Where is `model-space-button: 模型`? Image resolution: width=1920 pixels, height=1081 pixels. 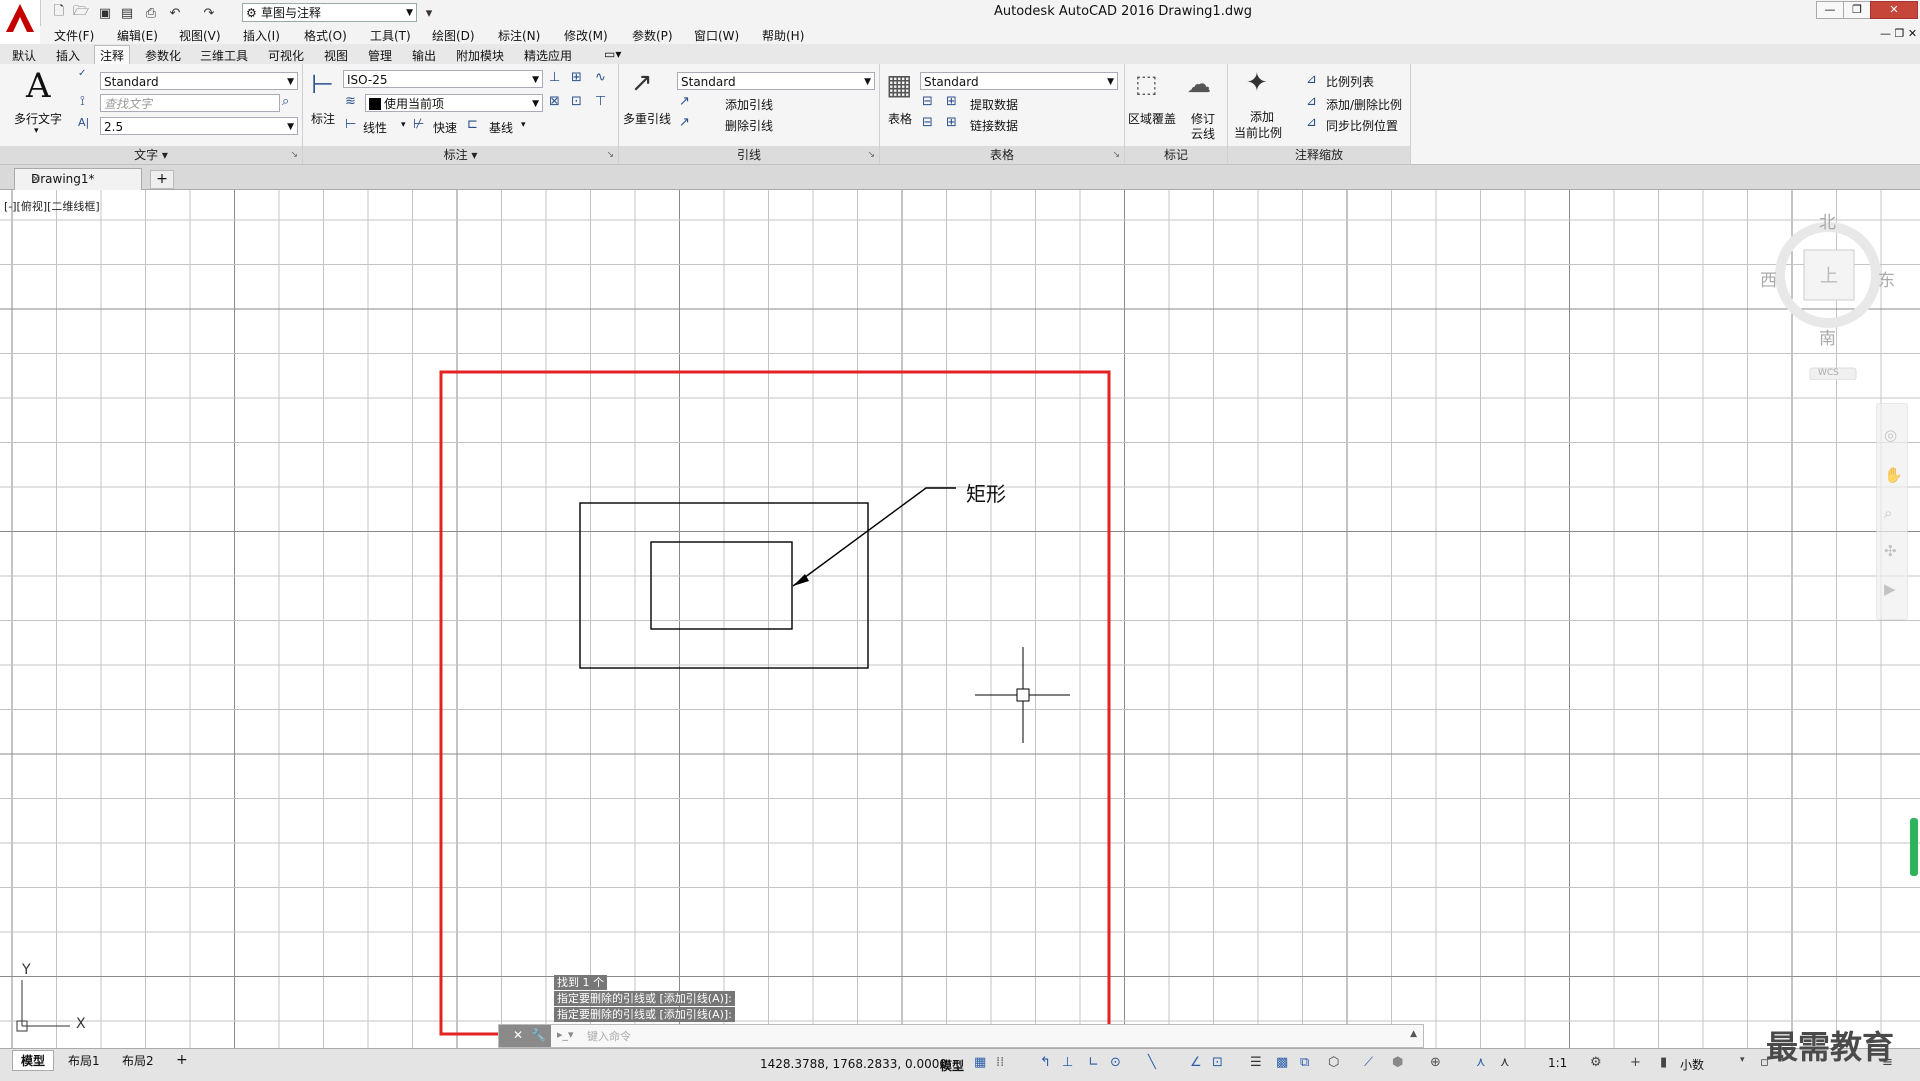 model-space-button: 模型 is located at coordinates (952, 1065).